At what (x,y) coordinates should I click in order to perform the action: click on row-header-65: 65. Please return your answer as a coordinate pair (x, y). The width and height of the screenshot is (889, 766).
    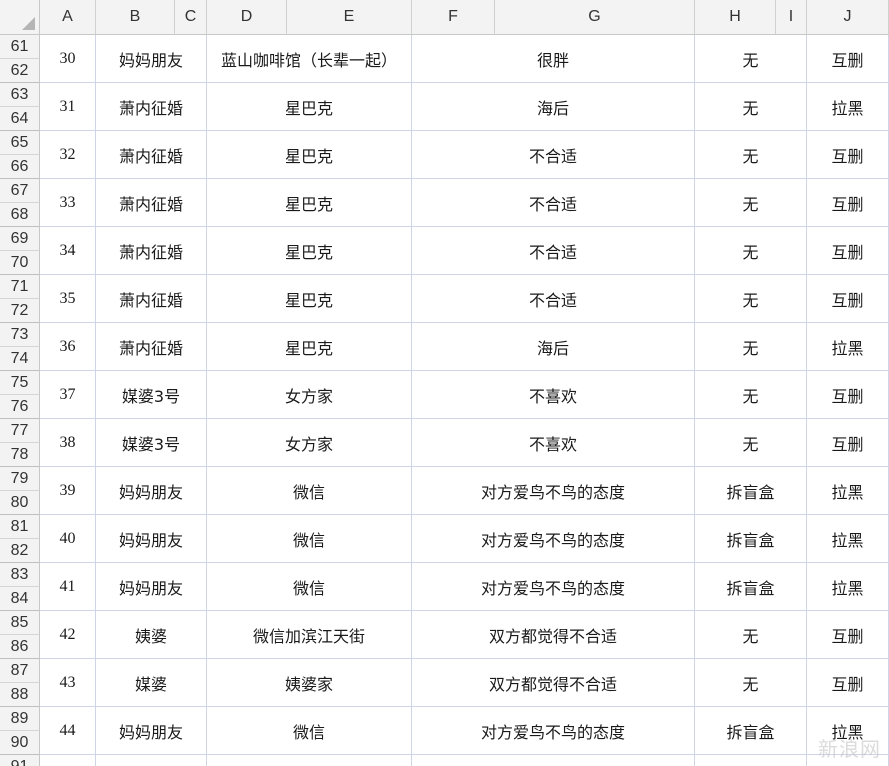
    Looking at the image, I should click on (20, 143).